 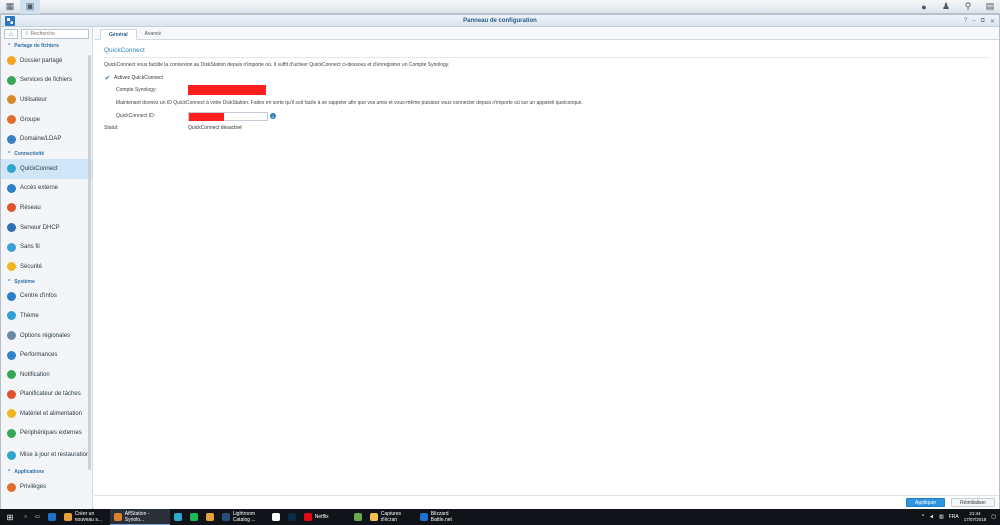 I want to click on sidebar-item-region: Options régionales, so click(x=46, y=336).